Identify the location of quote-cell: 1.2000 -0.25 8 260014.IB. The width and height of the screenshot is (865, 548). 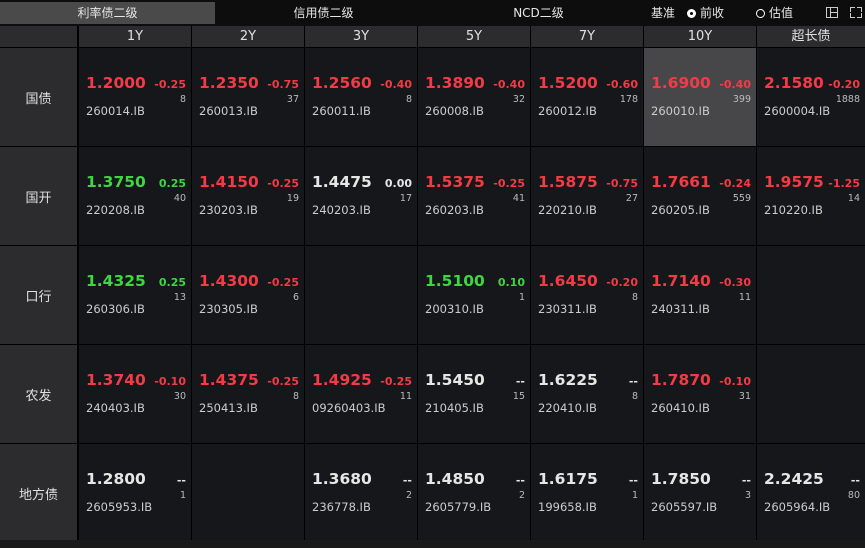
(135, 97).